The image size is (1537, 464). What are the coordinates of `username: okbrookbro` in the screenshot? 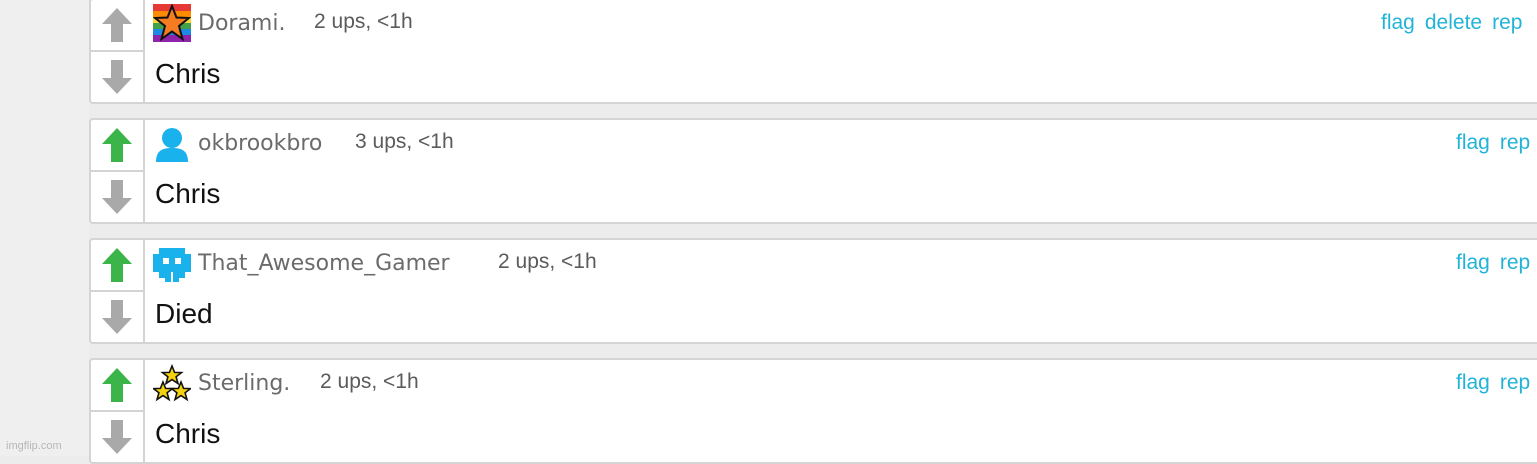 It's located at (260, 143).